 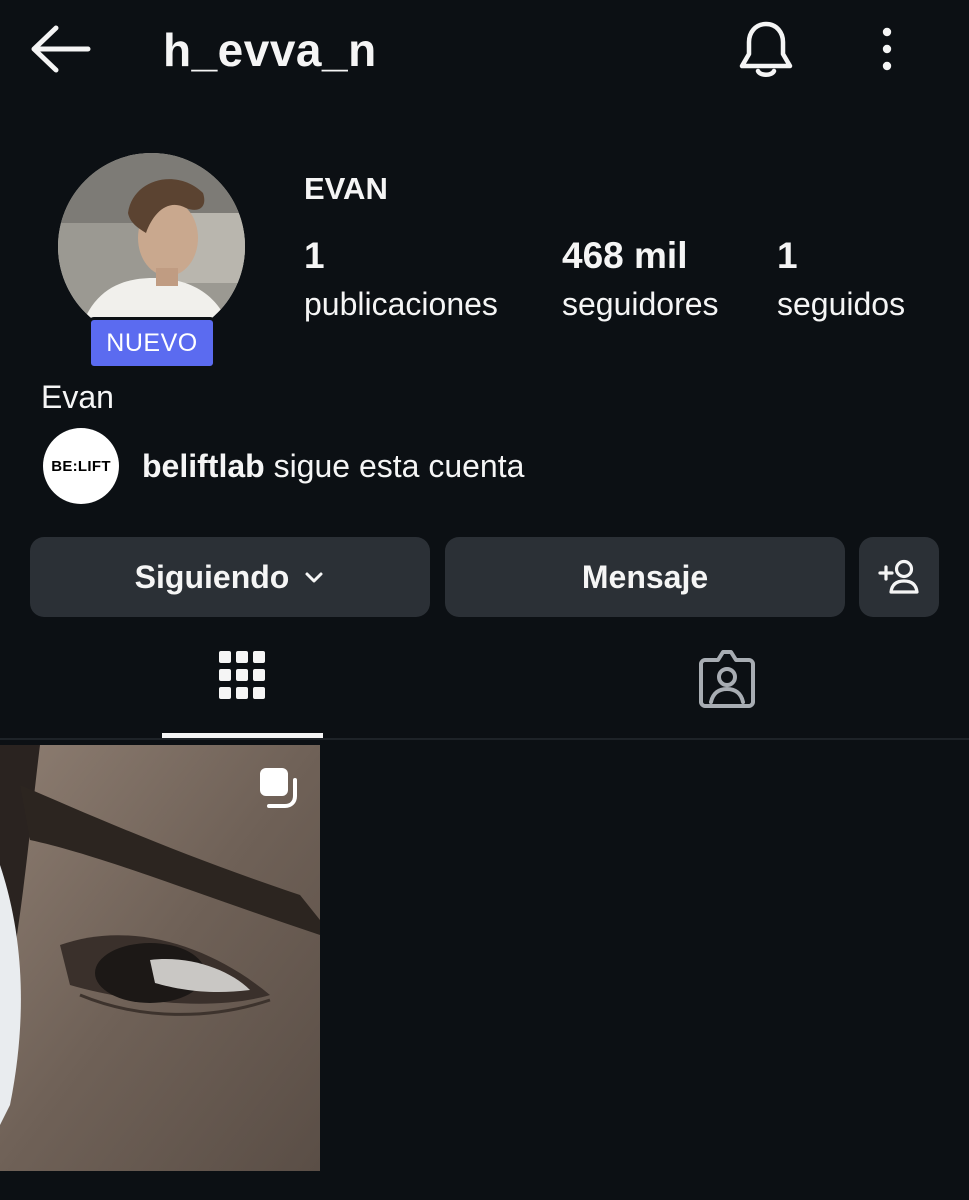 I want to click on following-button: Siguiendo, so click(x=230, y=577).